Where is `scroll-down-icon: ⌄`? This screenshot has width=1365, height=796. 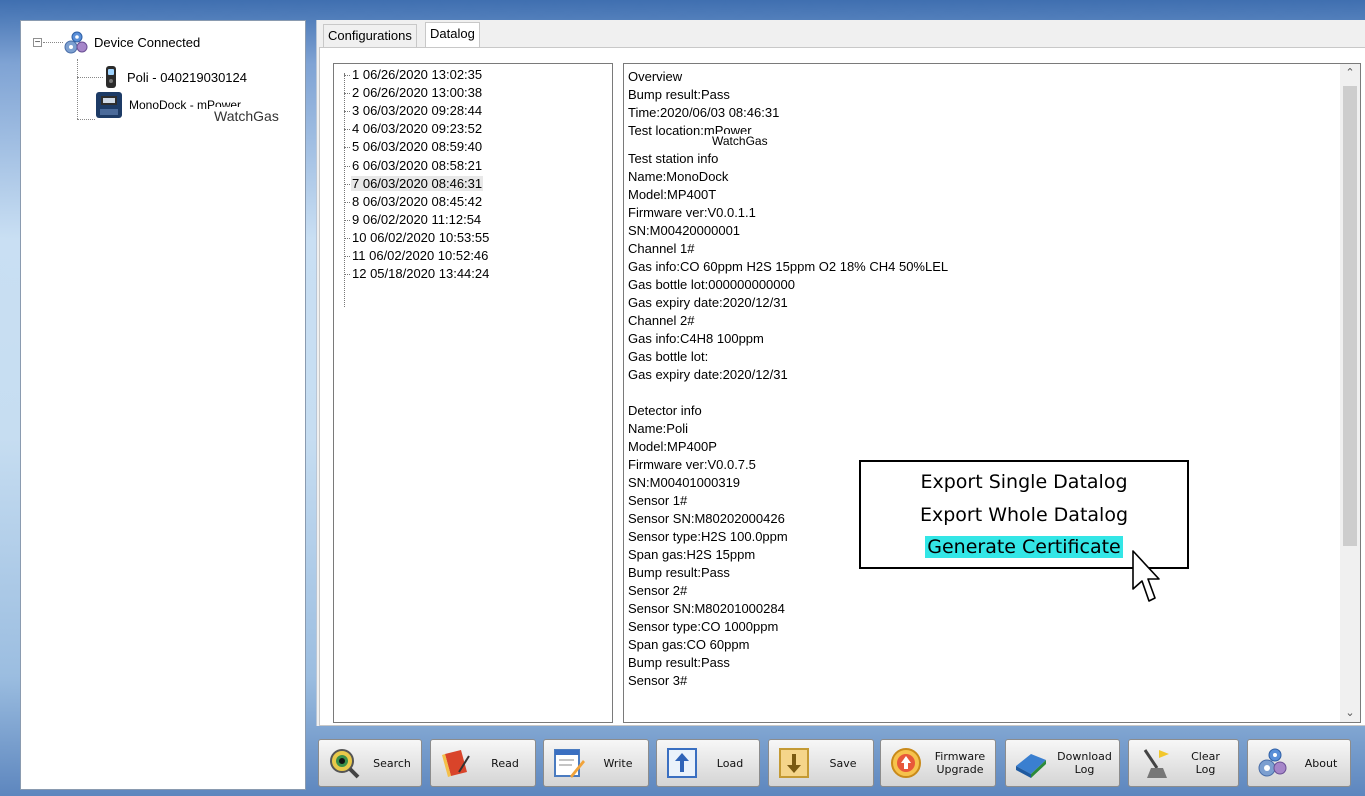
scroll-down-icon: ⌄ is located at coordinates (1350, 713).